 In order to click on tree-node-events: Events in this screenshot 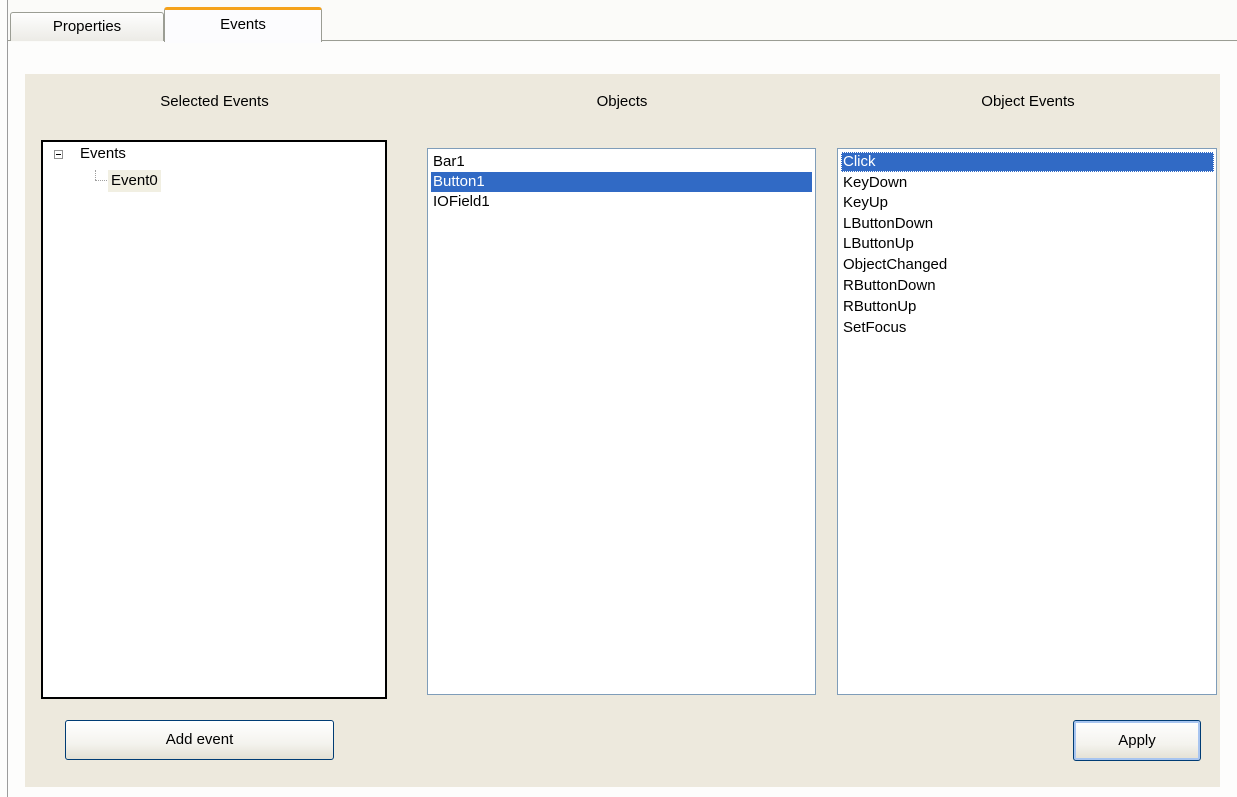, I will do `click(103, 154)`.